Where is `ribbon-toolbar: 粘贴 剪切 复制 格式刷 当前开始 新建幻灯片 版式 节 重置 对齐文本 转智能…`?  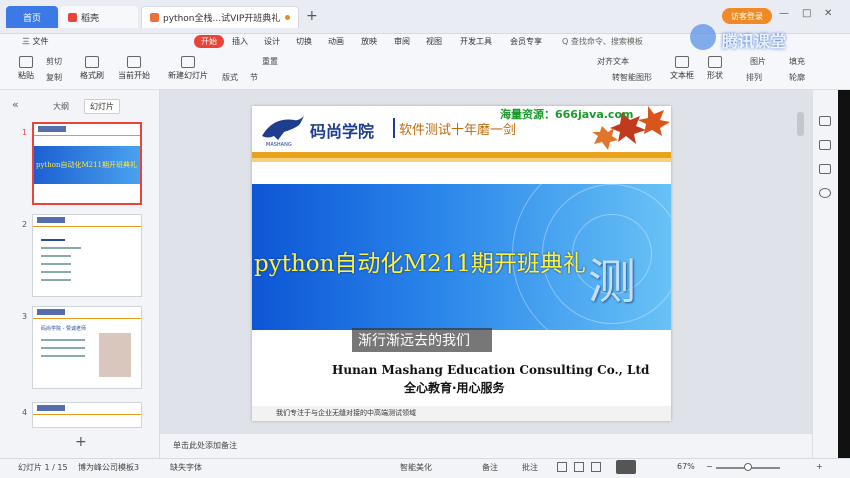
ribbon-toolbar: 粘贴 剪切 复制 格式刷 当前开始 新建幻灯片 版式 节 重置 对齐文本 转智能… is located at coordinates (425, 71).